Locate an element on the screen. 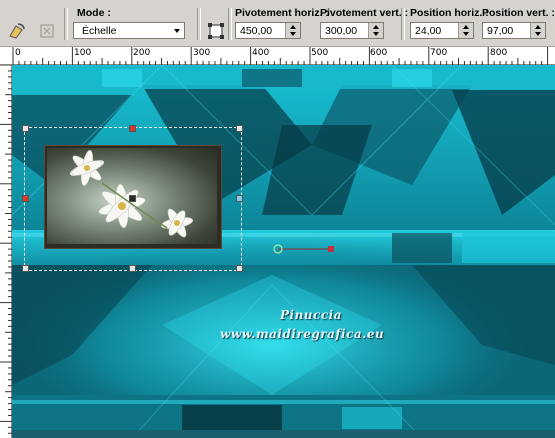 This screenshot has width=555, height=438. ruler-ticks is located at coordinates (6, 249).